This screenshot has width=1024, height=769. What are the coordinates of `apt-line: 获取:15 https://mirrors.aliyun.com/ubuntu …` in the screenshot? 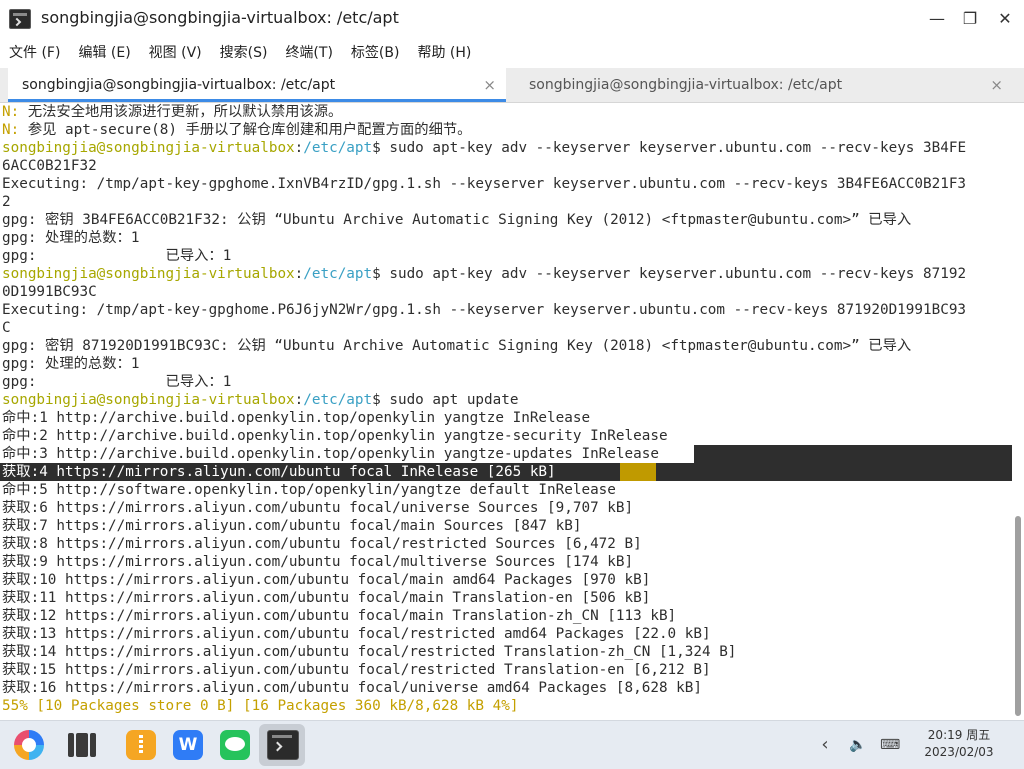 It's located at (356, 670).